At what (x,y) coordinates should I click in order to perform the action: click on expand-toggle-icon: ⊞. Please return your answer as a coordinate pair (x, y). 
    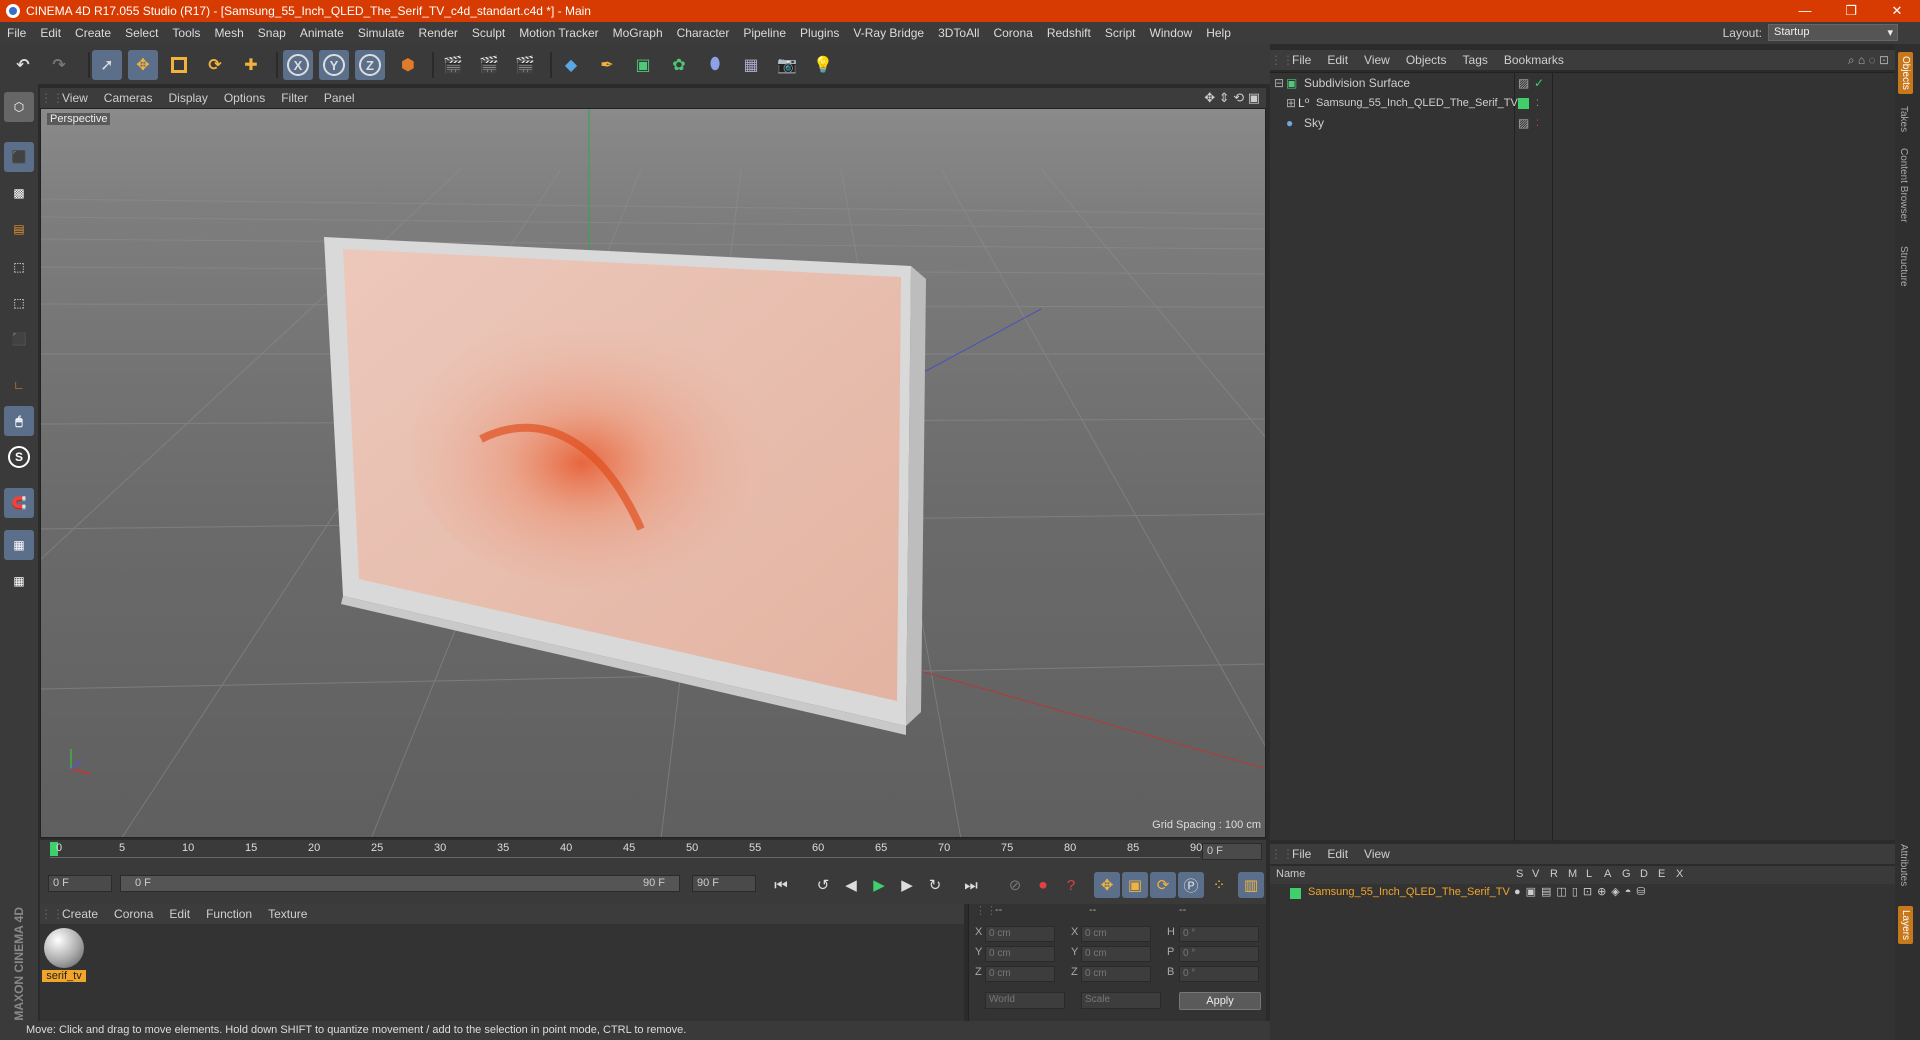
    Looking at the image, I should click on (1291, 103).